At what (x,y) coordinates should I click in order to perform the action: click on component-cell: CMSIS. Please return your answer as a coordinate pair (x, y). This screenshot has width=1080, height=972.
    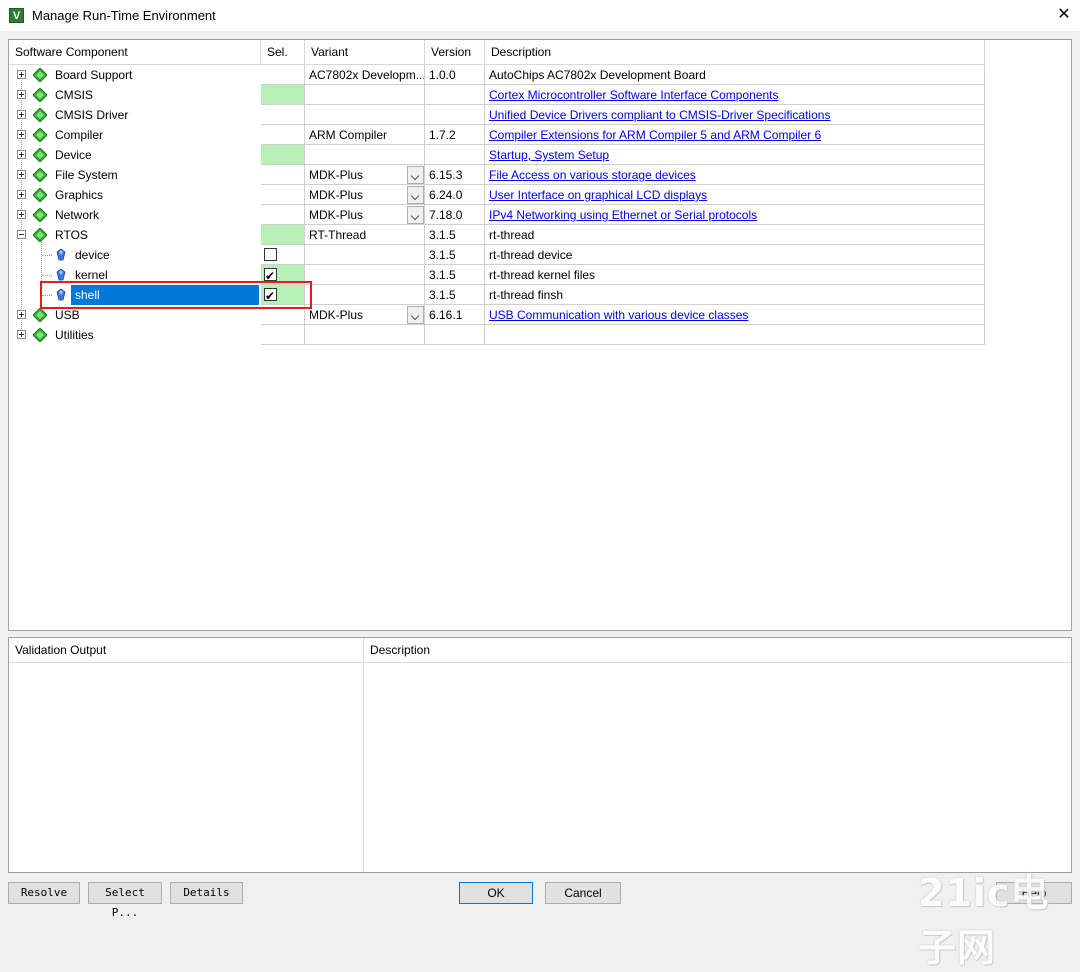
    Looking at the image, I should click on (135, 95).